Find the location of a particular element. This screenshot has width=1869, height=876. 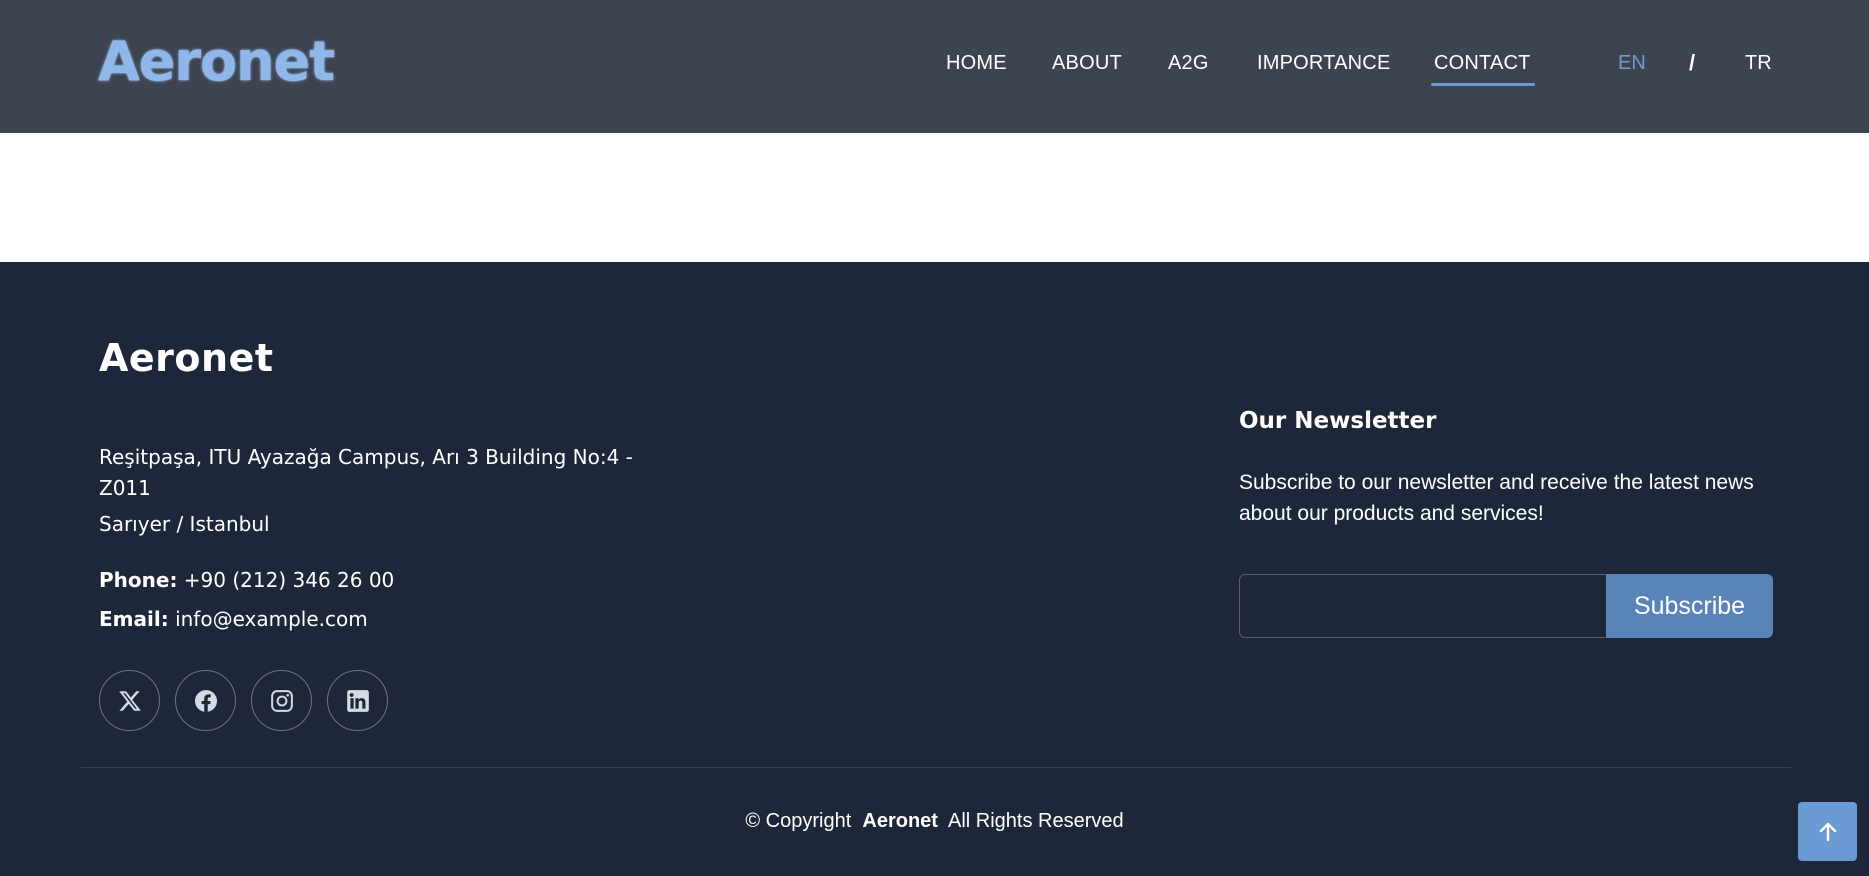

copyright-prefix: © Copyright is located at coordinates (798, 821).